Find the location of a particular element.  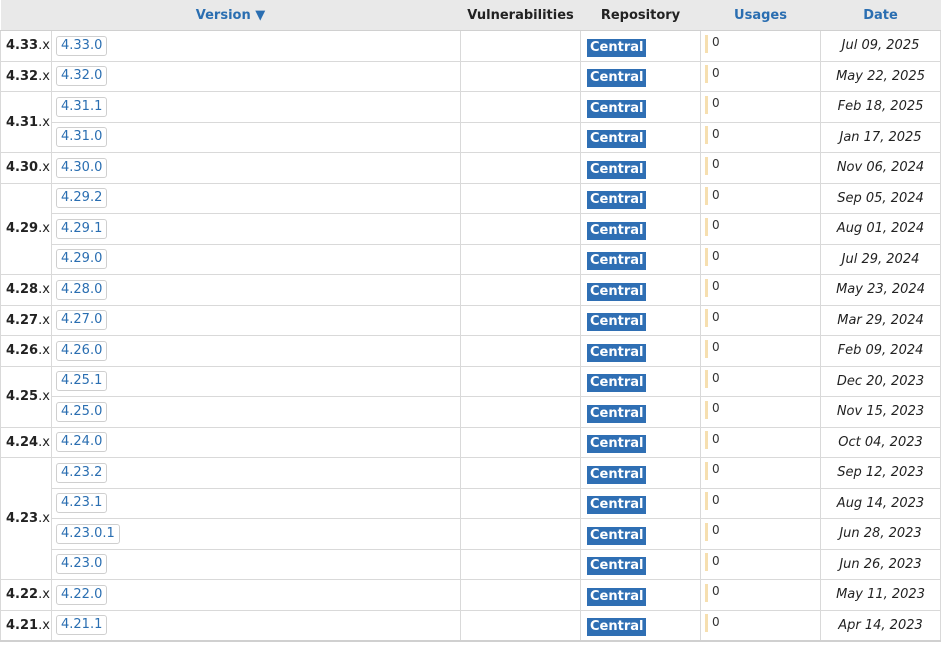

release-date: May 22, 2025 is located at coordinates (881, 76).